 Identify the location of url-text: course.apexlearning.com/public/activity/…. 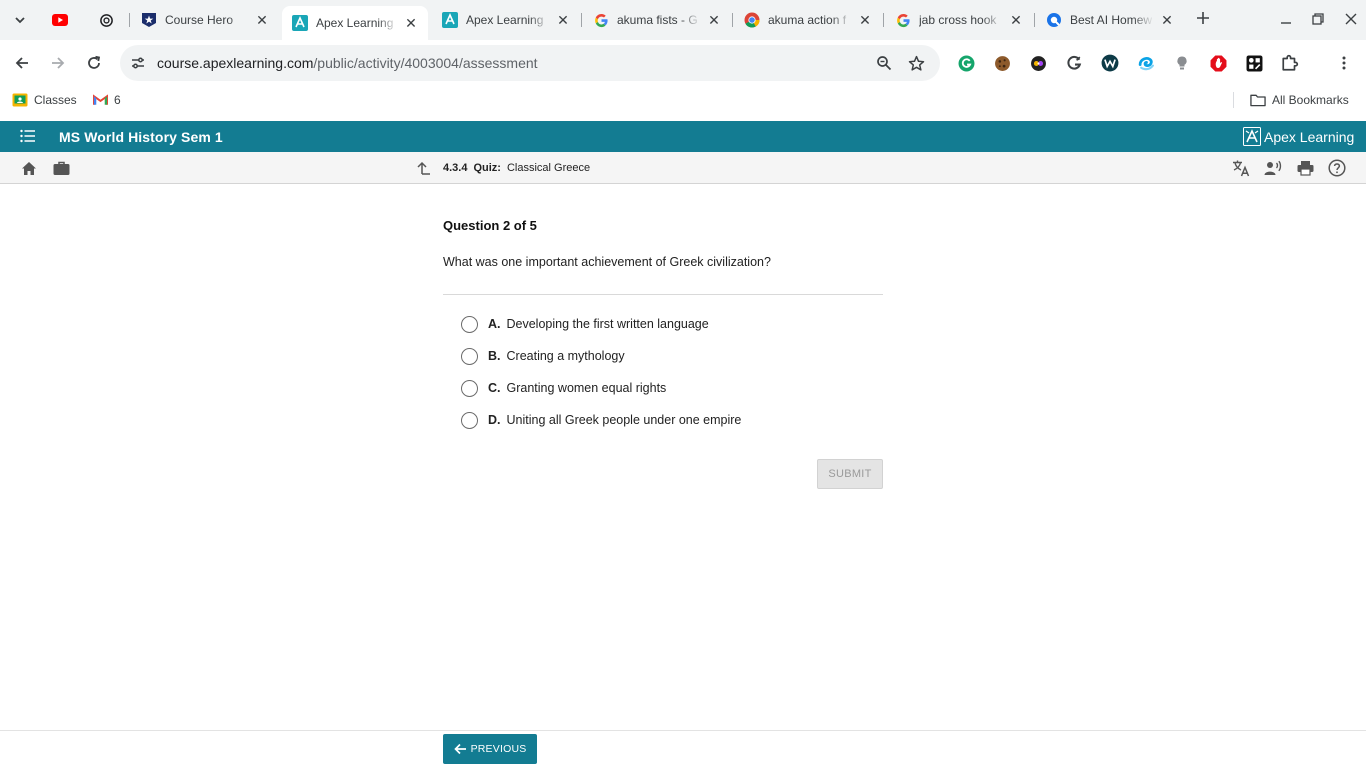
(347, 63).